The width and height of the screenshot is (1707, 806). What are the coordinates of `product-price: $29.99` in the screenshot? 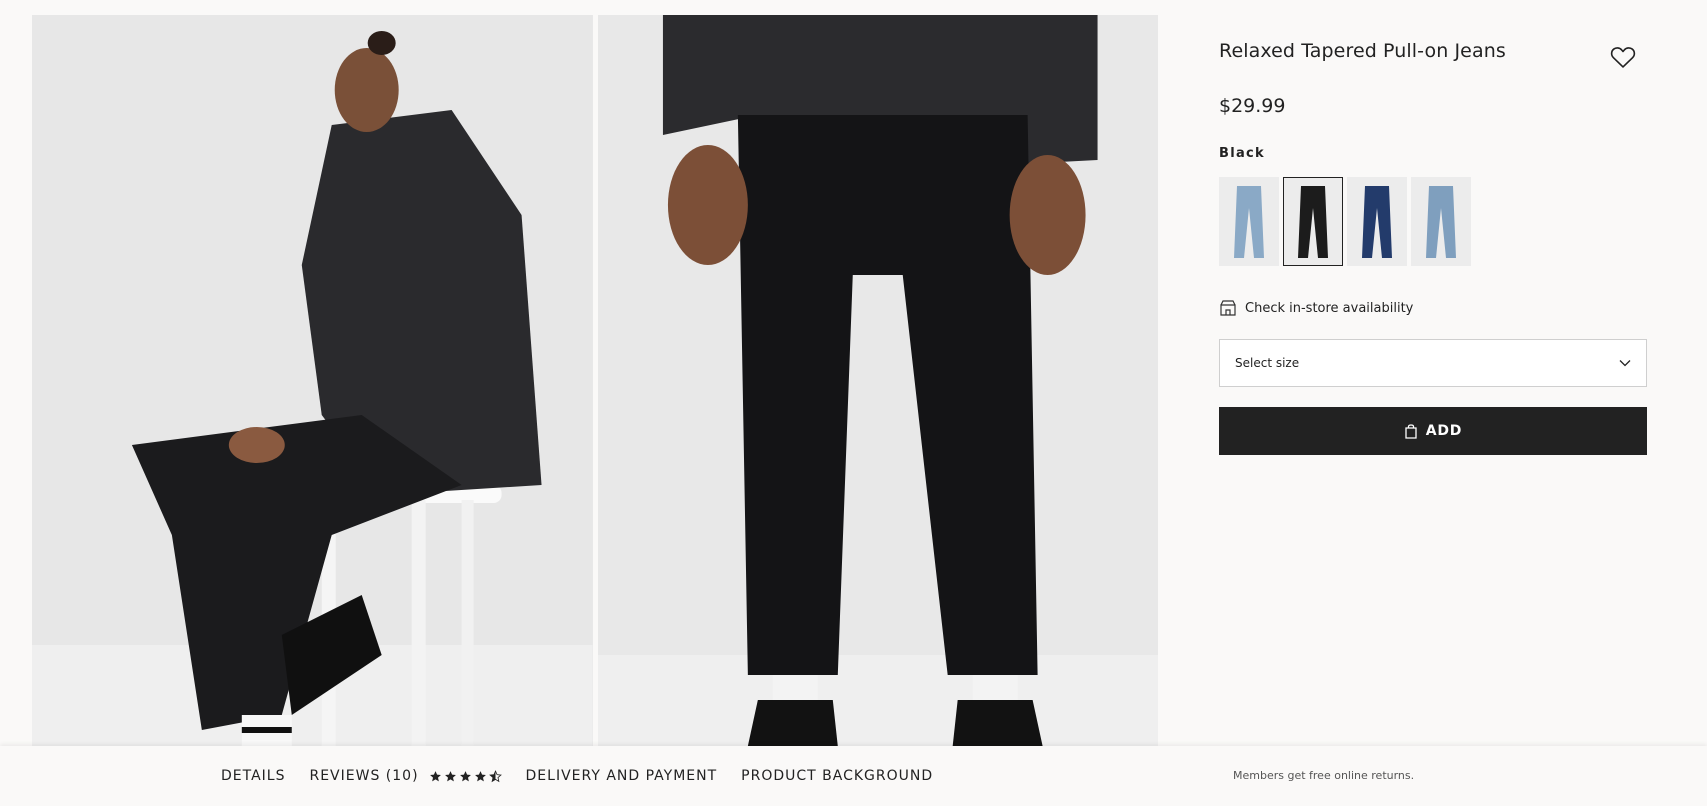 It's located at (1252, 106).